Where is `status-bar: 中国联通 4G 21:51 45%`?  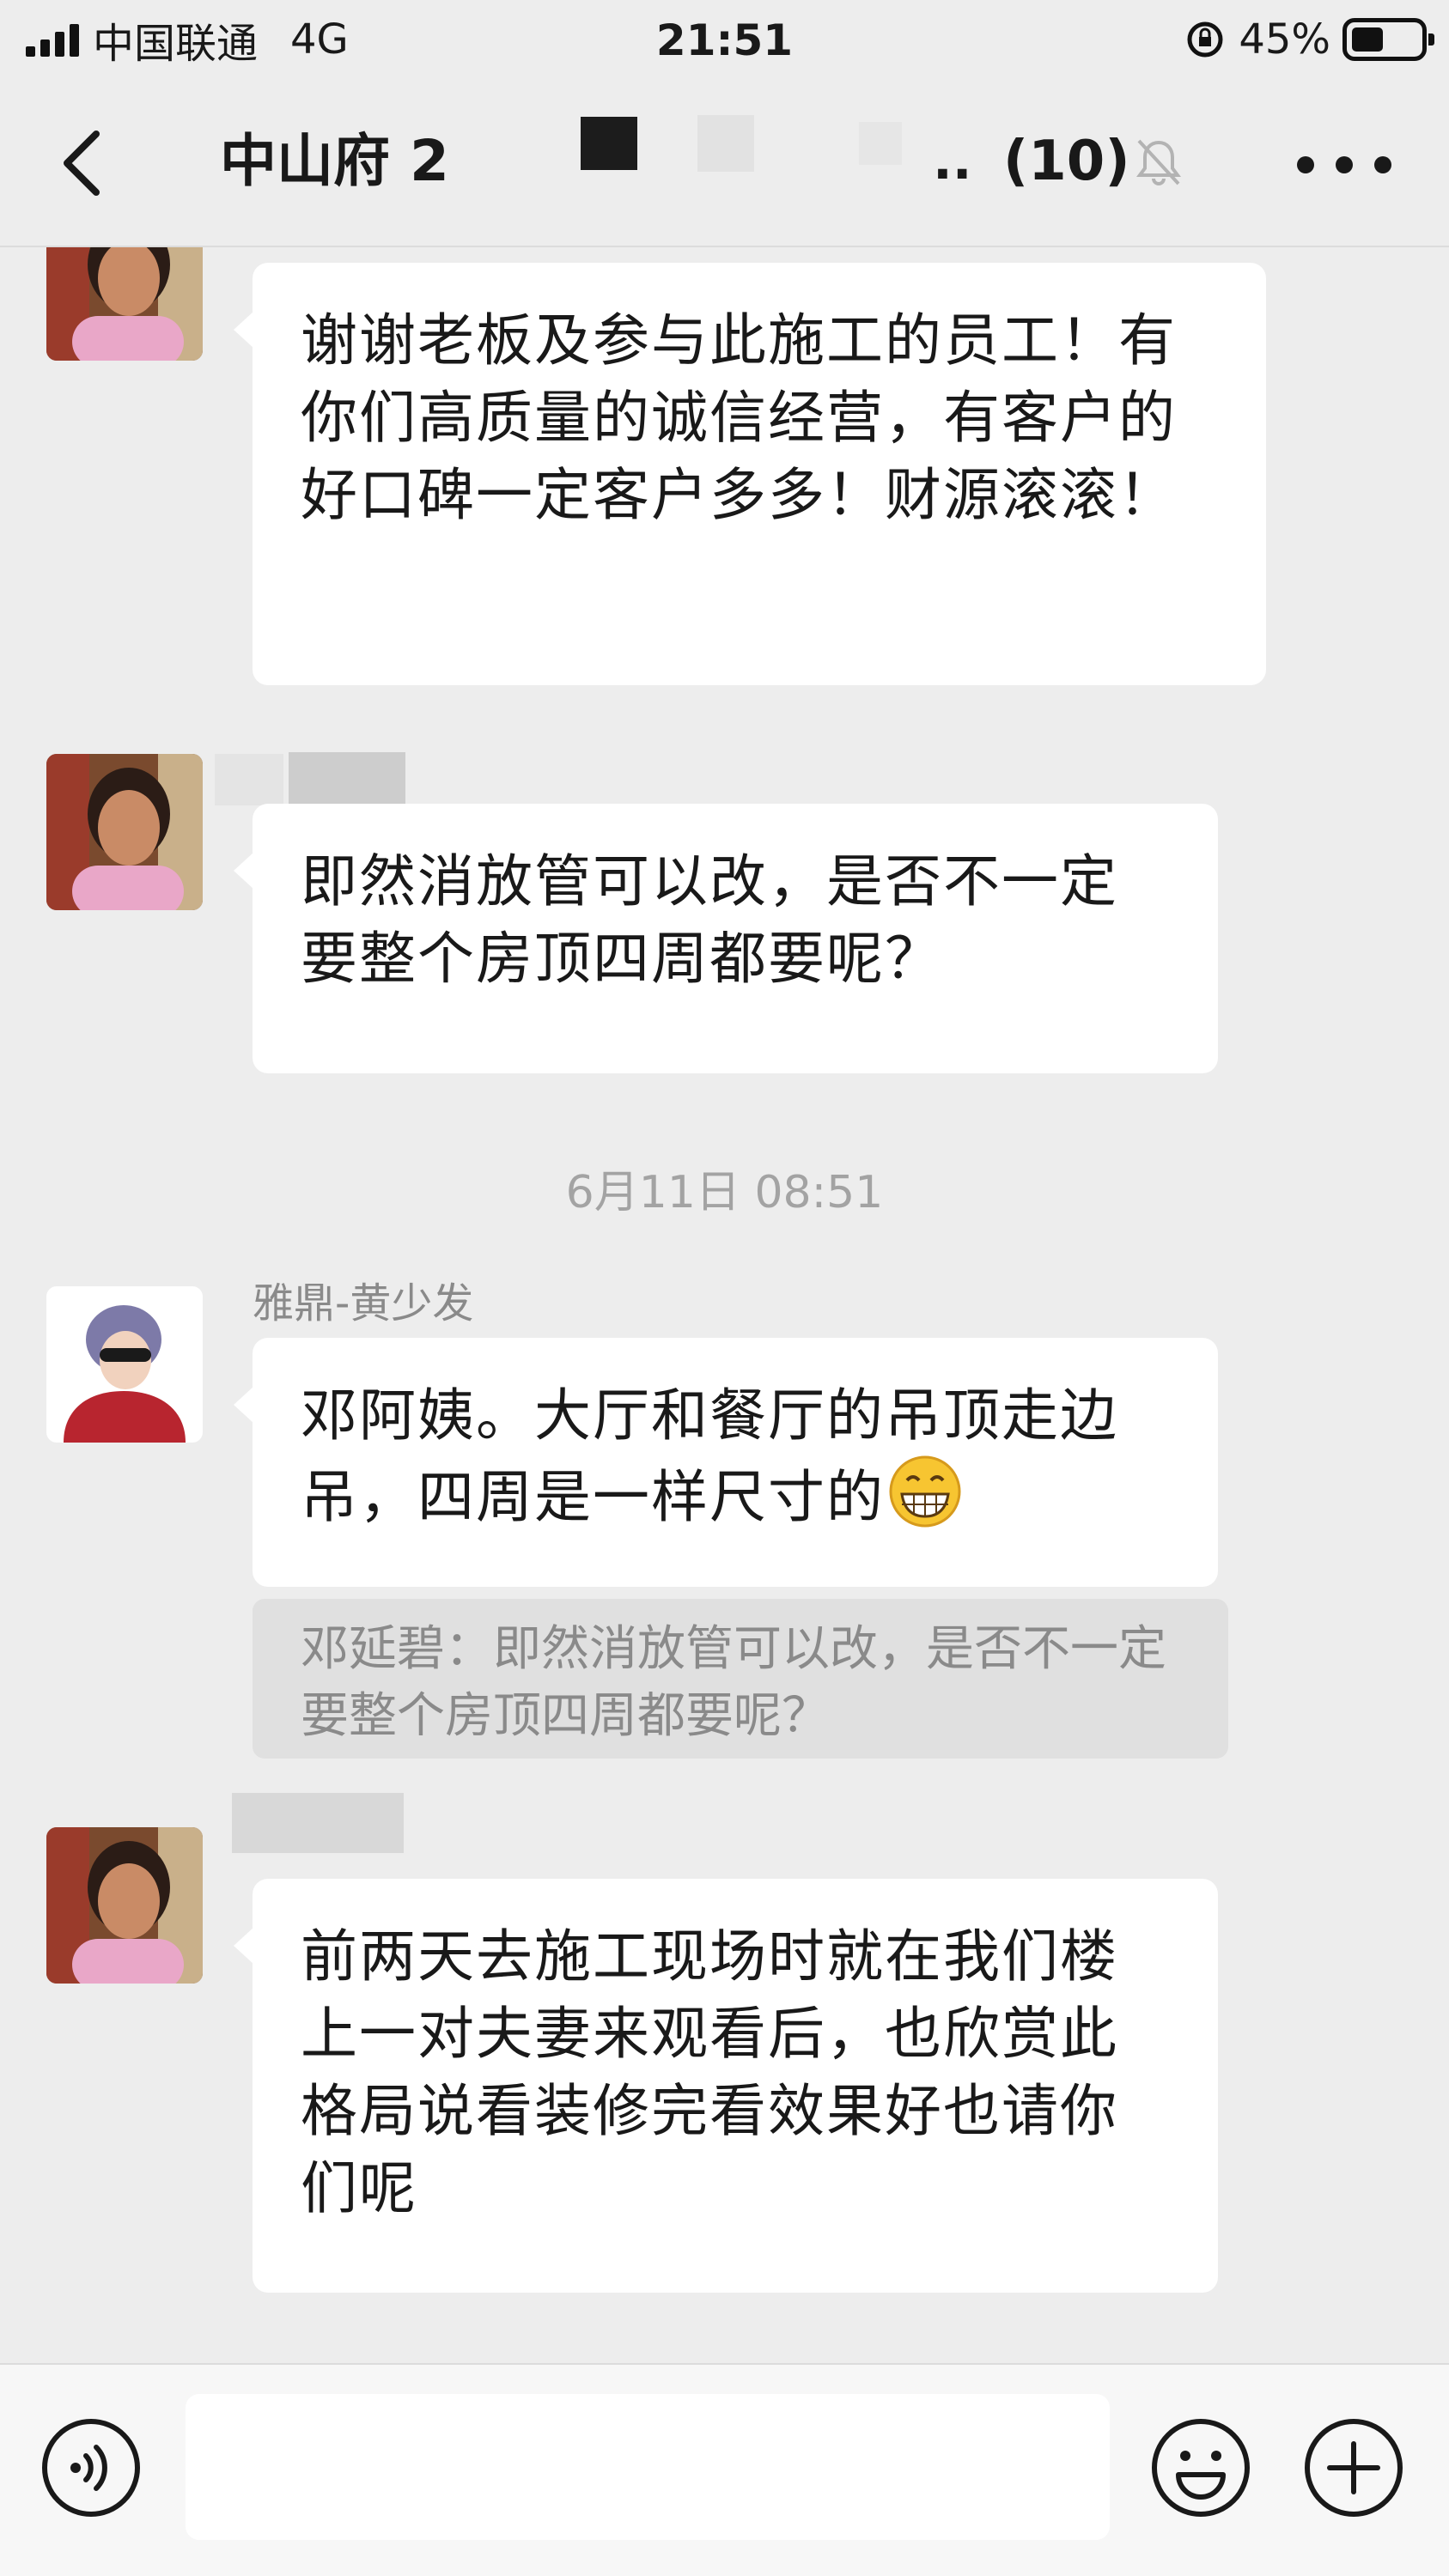
status-bar: 中国联通 4G 21:51 45% is located at coordinates (724, 40).